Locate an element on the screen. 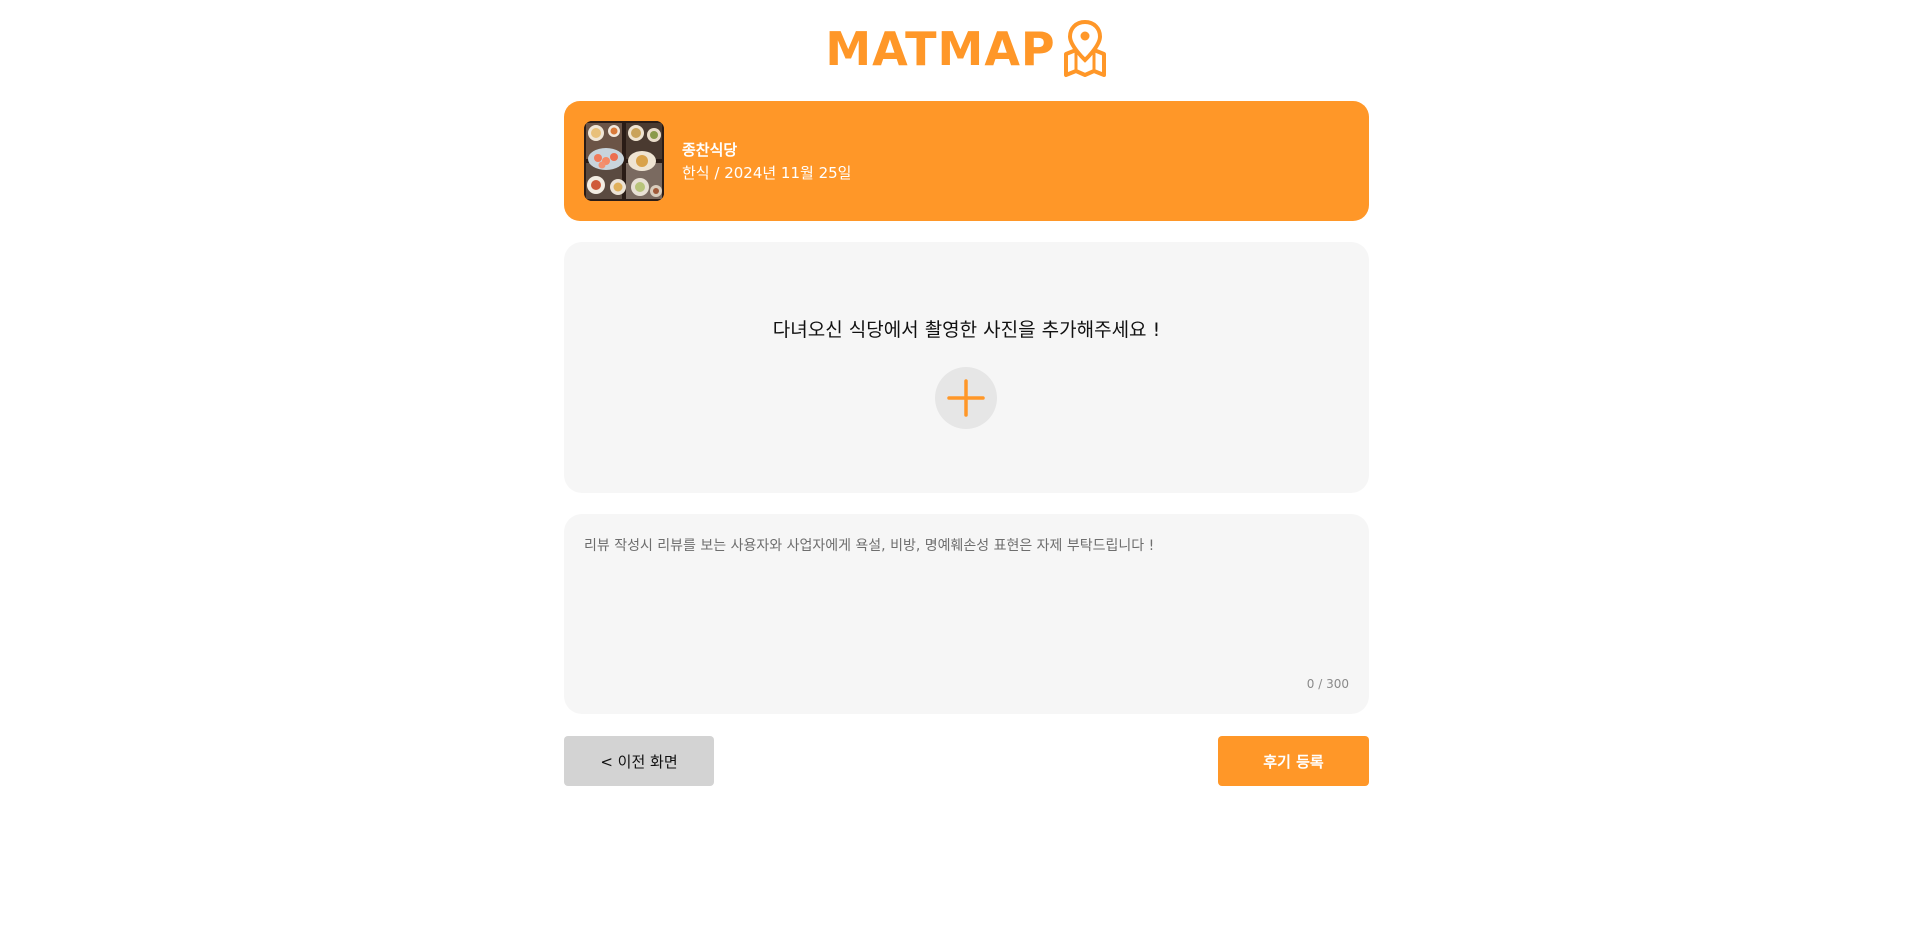  back-button: < 이전 화면 is located at coordinates (639, 761).